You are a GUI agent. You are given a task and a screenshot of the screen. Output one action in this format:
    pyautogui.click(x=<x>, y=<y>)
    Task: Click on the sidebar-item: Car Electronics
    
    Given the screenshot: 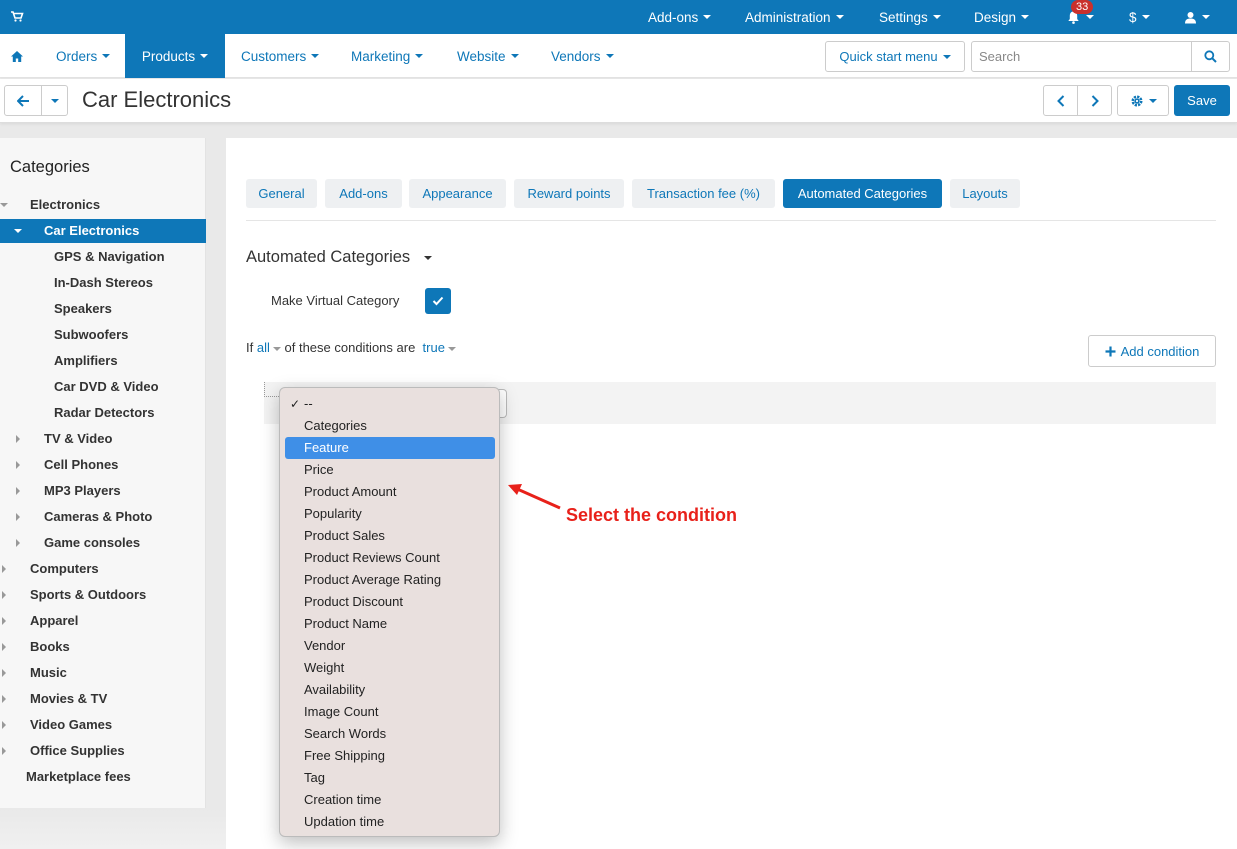 What is the action you would take?
    pyautogui.click(x=103, y=231)
    